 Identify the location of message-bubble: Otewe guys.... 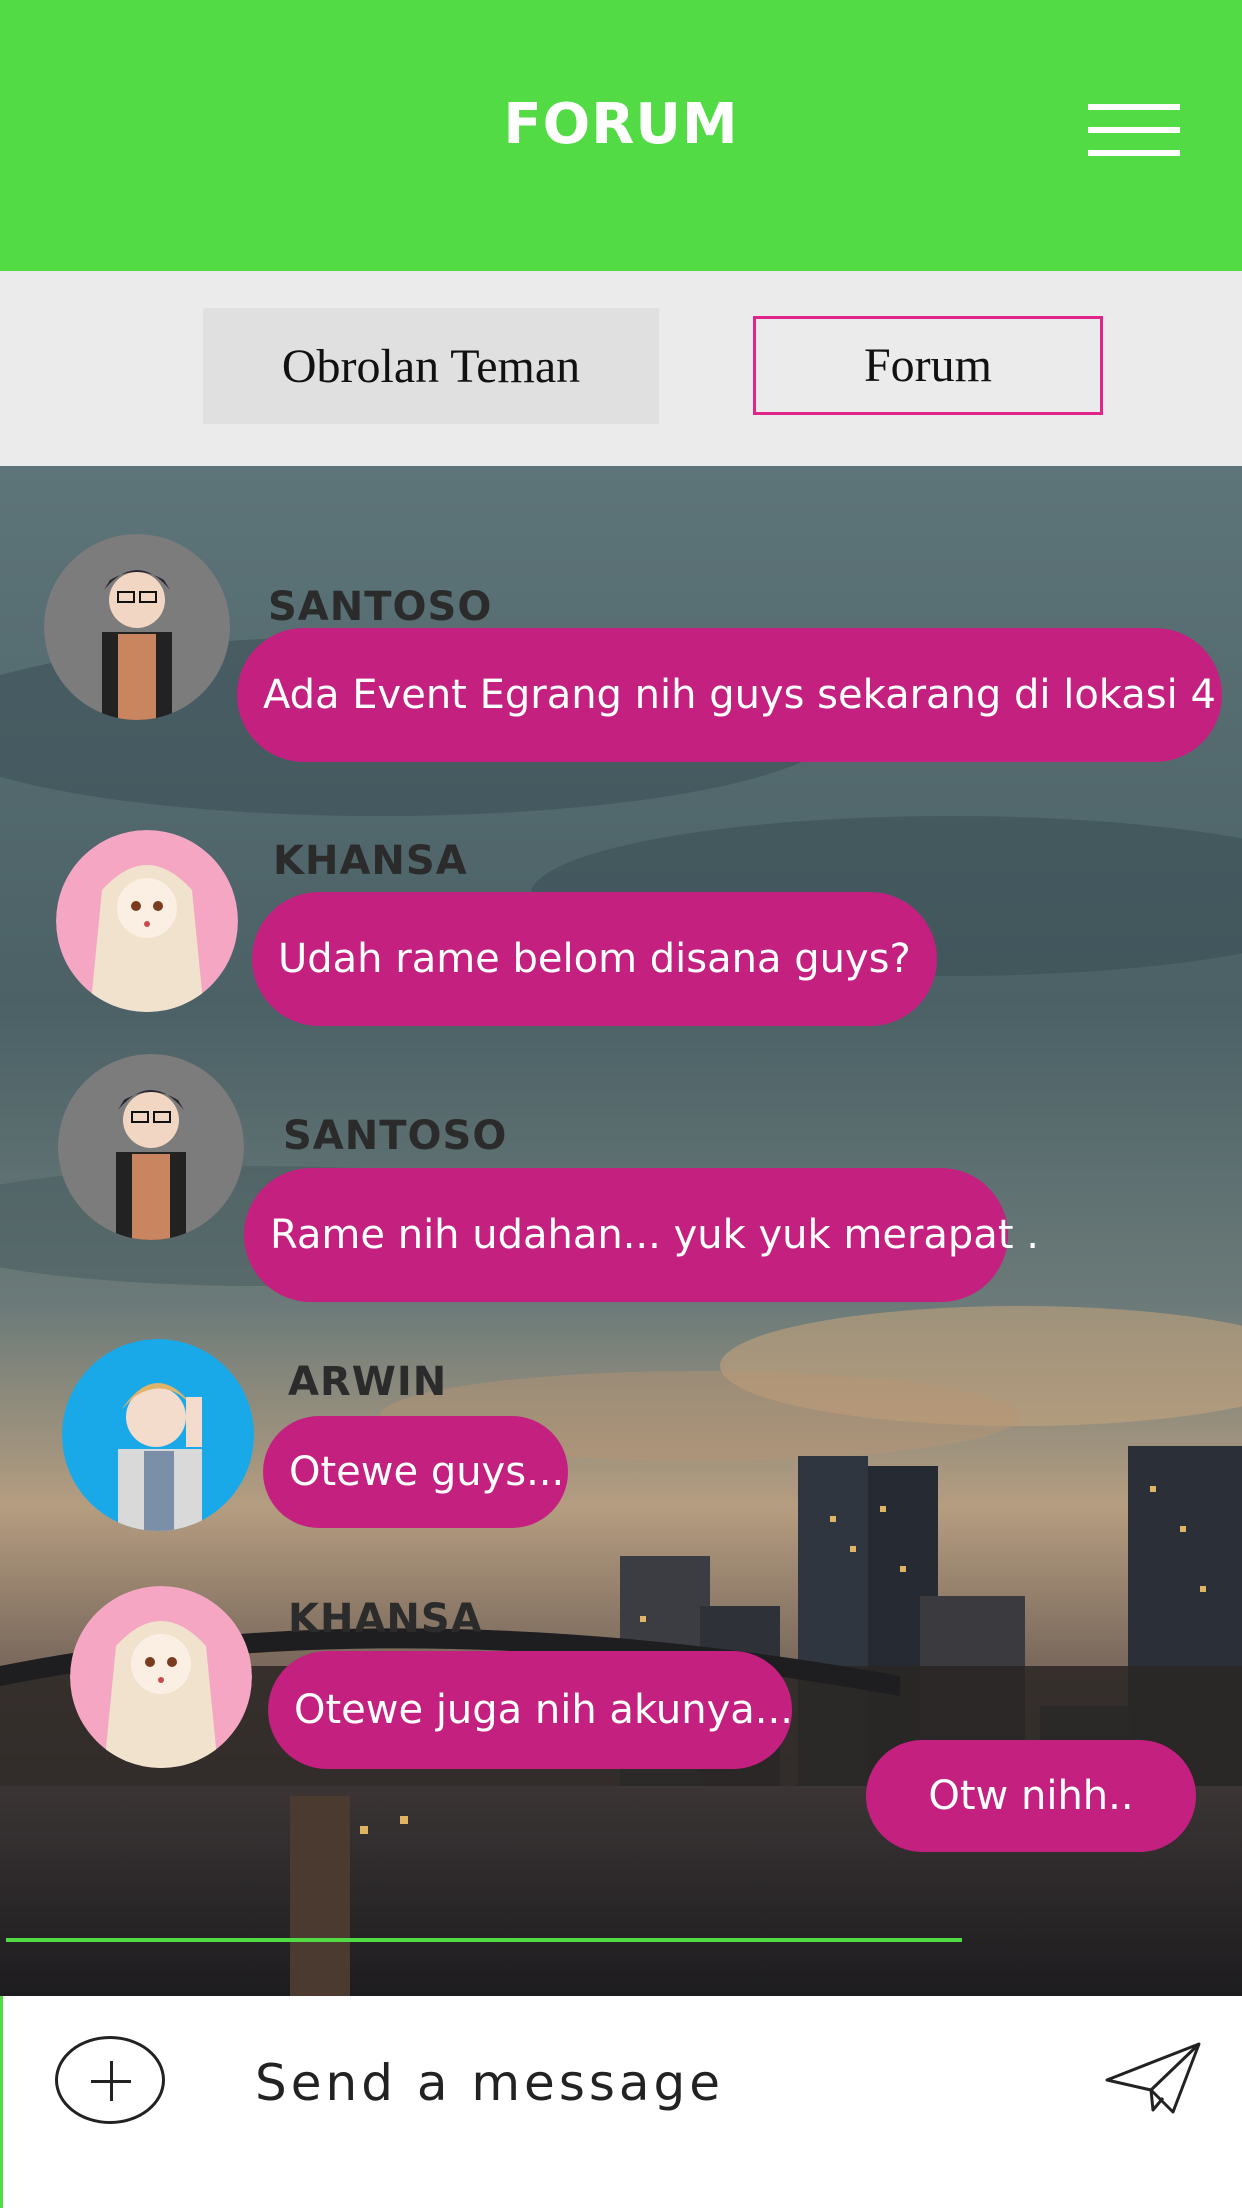
(415, 1472).